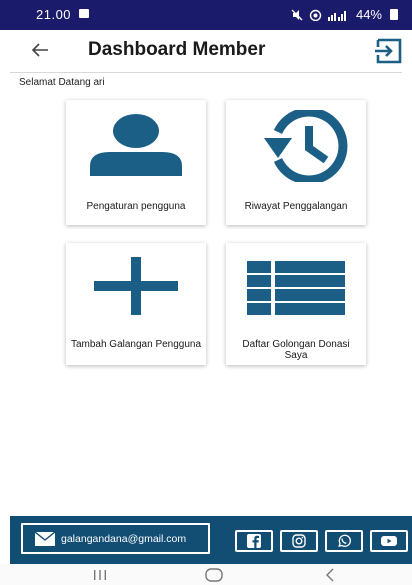  I want to click on facebook-icon, so click(254, 541).